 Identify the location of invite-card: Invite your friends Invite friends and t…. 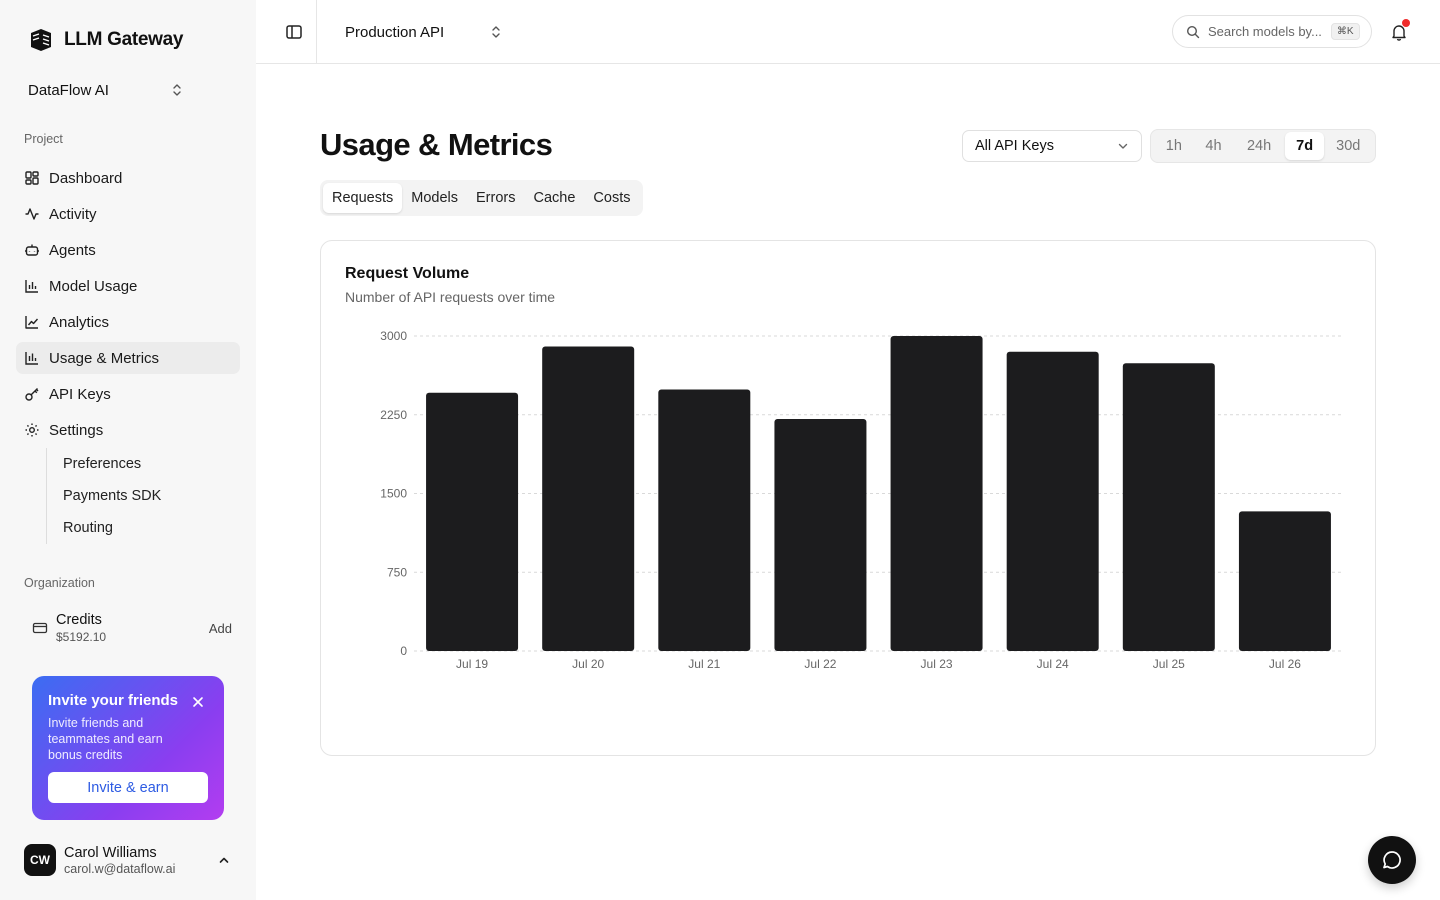
(128, 748).